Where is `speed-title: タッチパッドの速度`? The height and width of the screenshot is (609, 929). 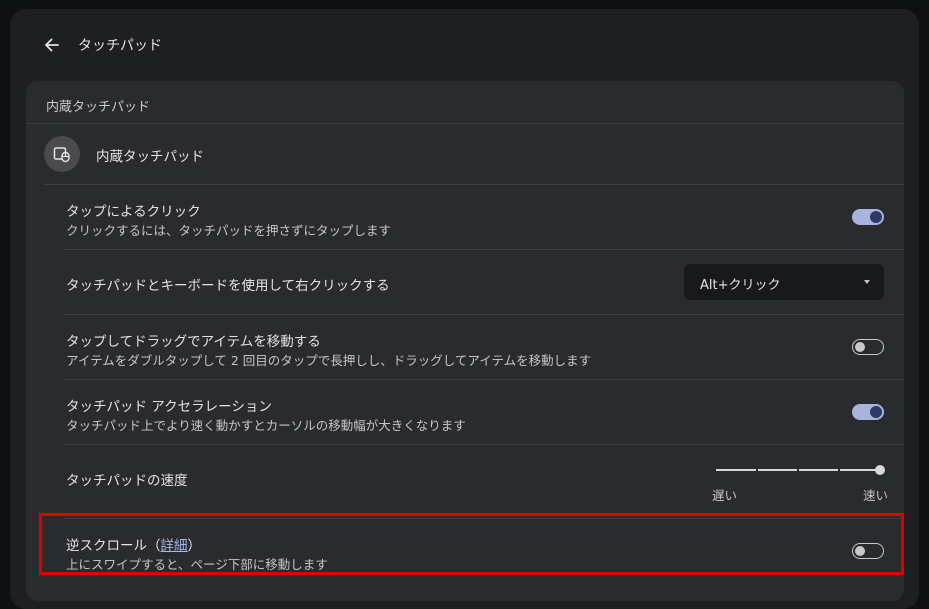
speed-title: タッチパッドの速度 is located at coordinates (127, 481).